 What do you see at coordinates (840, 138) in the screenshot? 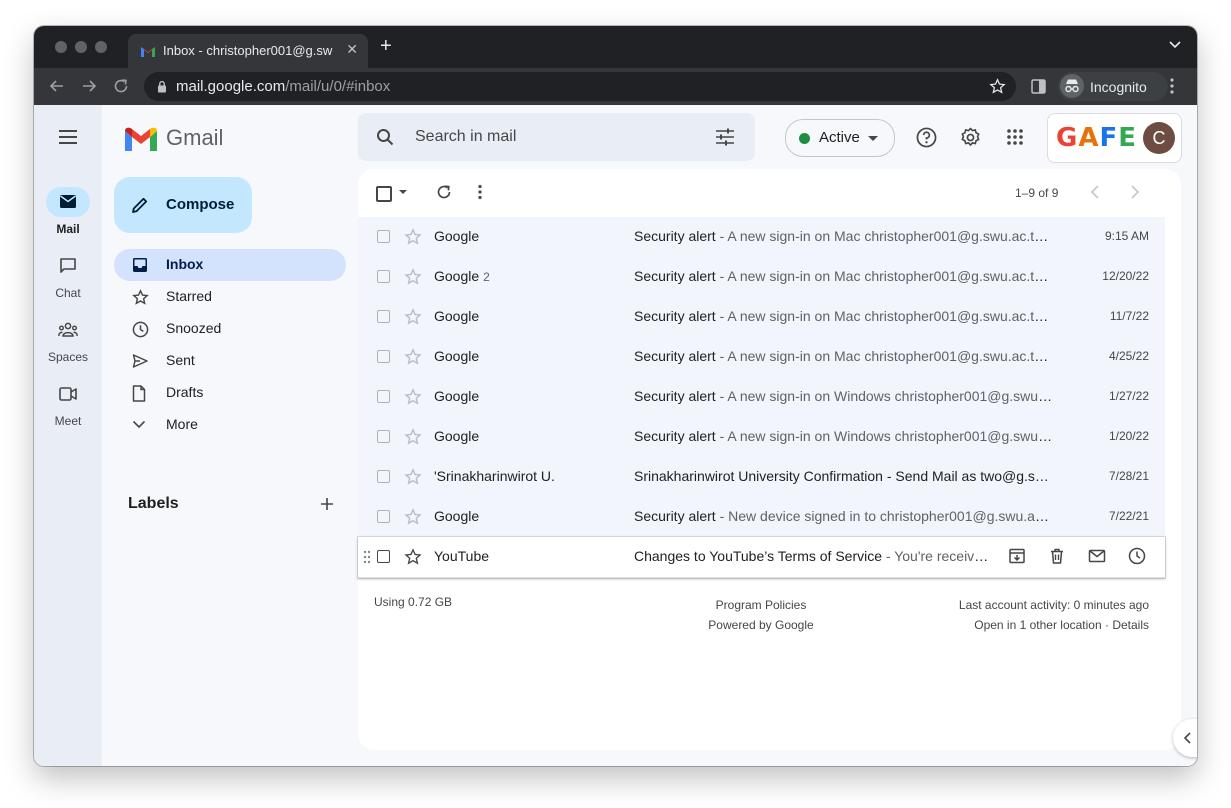
I see `status-dropdown: Active` at bounding box center [840, 138].